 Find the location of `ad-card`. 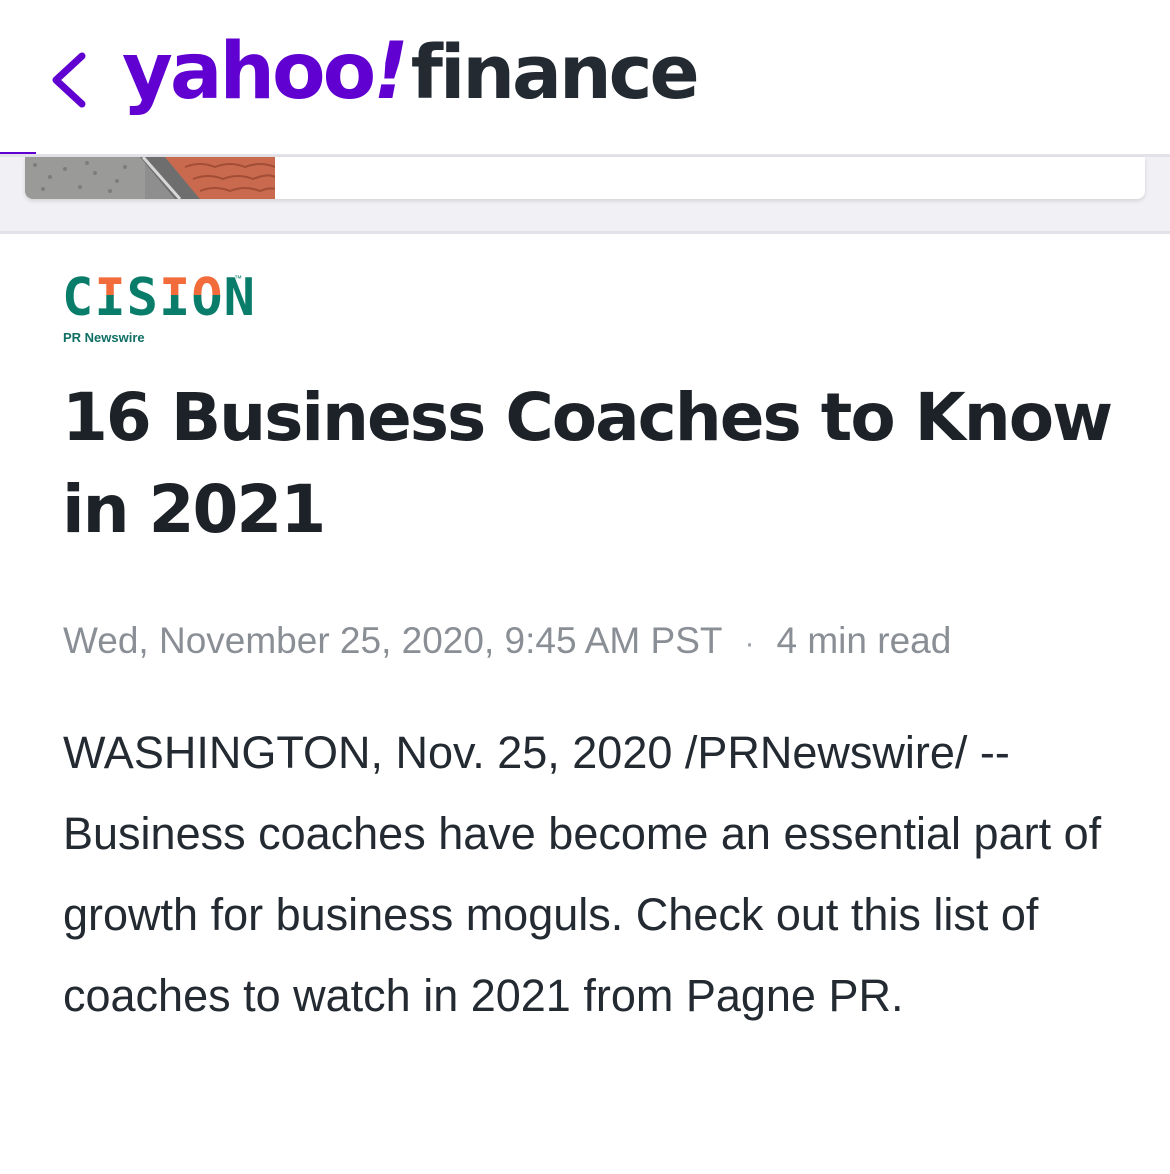

ad-card is located at coordinates (585, 178).